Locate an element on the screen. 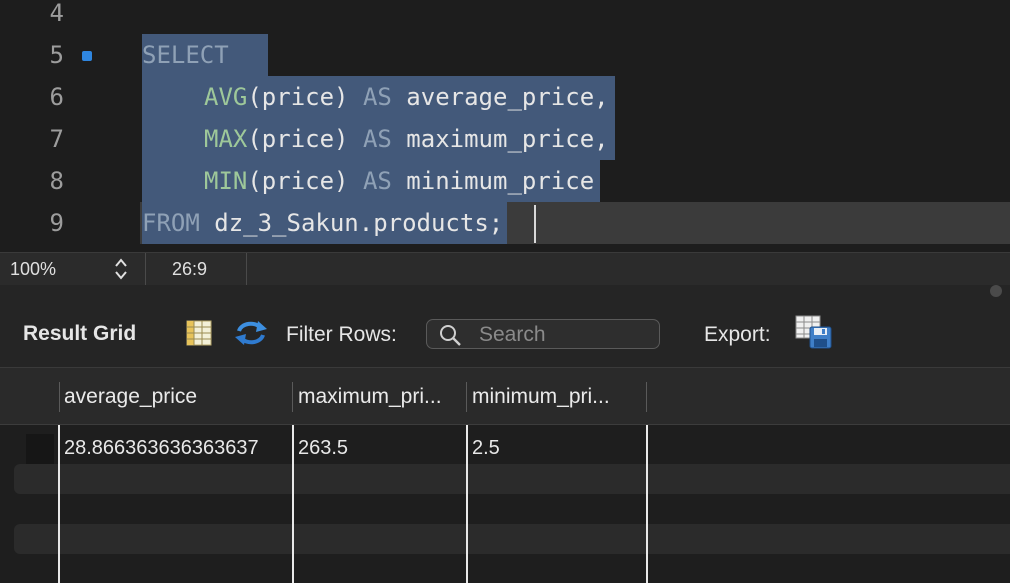  export-label: Export: is located at coordinates (737, 334).